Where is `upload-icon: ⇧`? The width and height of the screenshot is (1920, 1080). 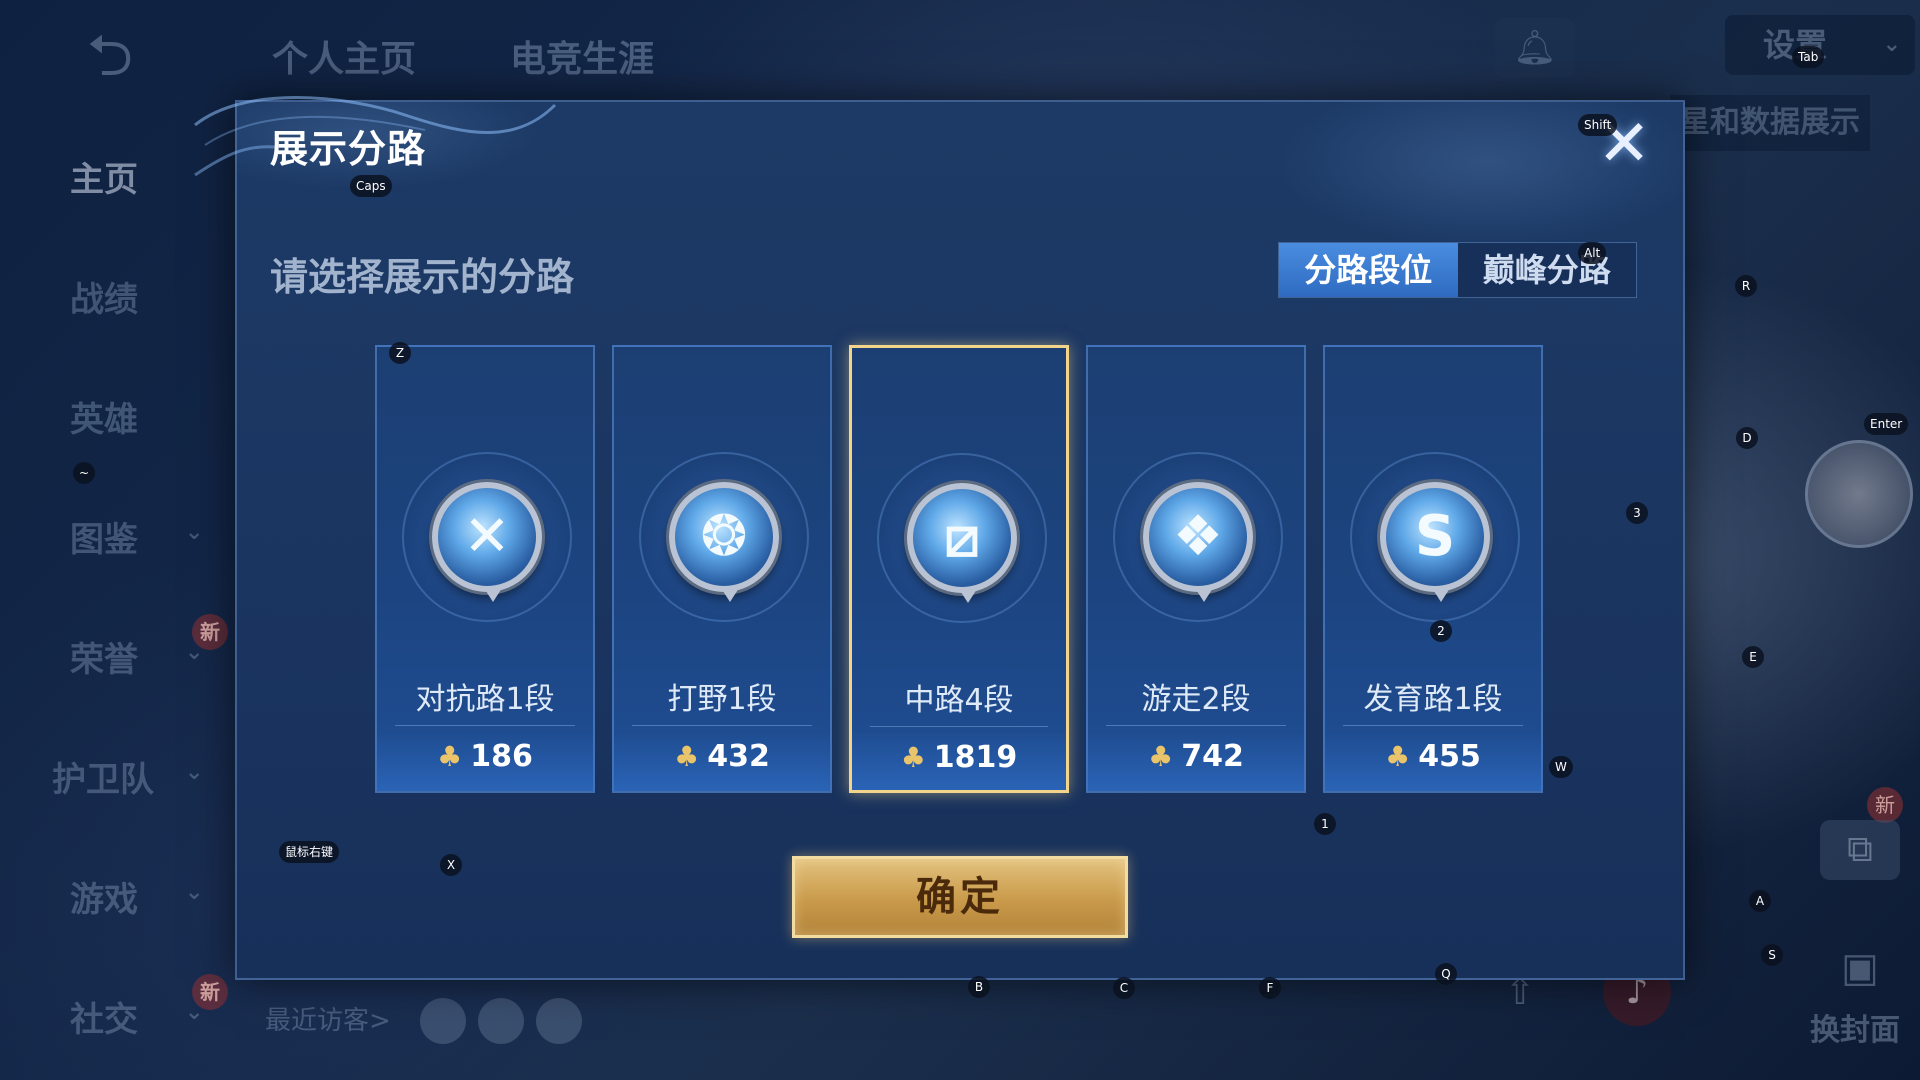
upload-icon: ⇧ is located at coordinates (1520, 1000).